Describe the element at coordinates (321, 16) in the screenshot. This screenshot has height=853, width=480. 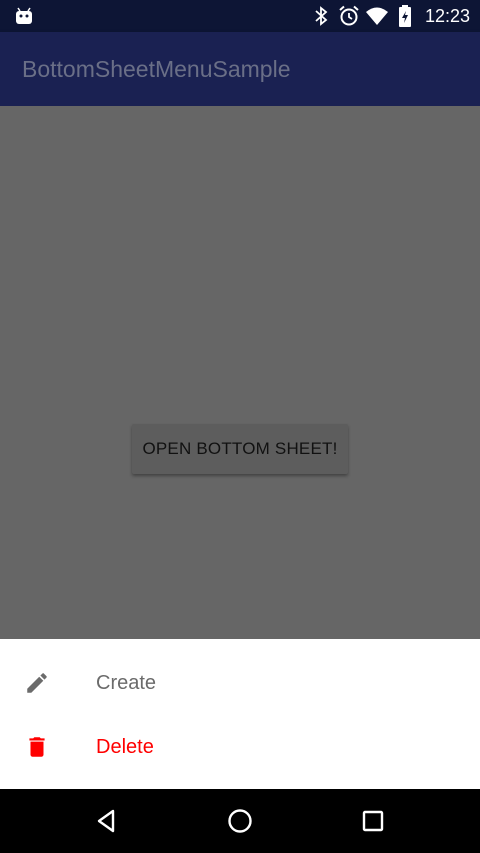
I see `bluetooth-icon` at that location.